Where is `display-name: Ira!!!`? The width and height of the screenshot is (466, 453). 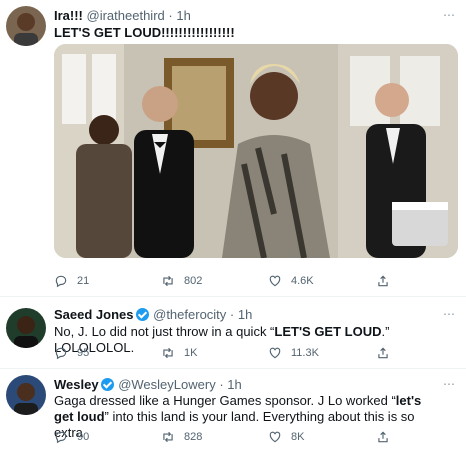 display-name: Ira!!! is located at coordinates (68, 15).